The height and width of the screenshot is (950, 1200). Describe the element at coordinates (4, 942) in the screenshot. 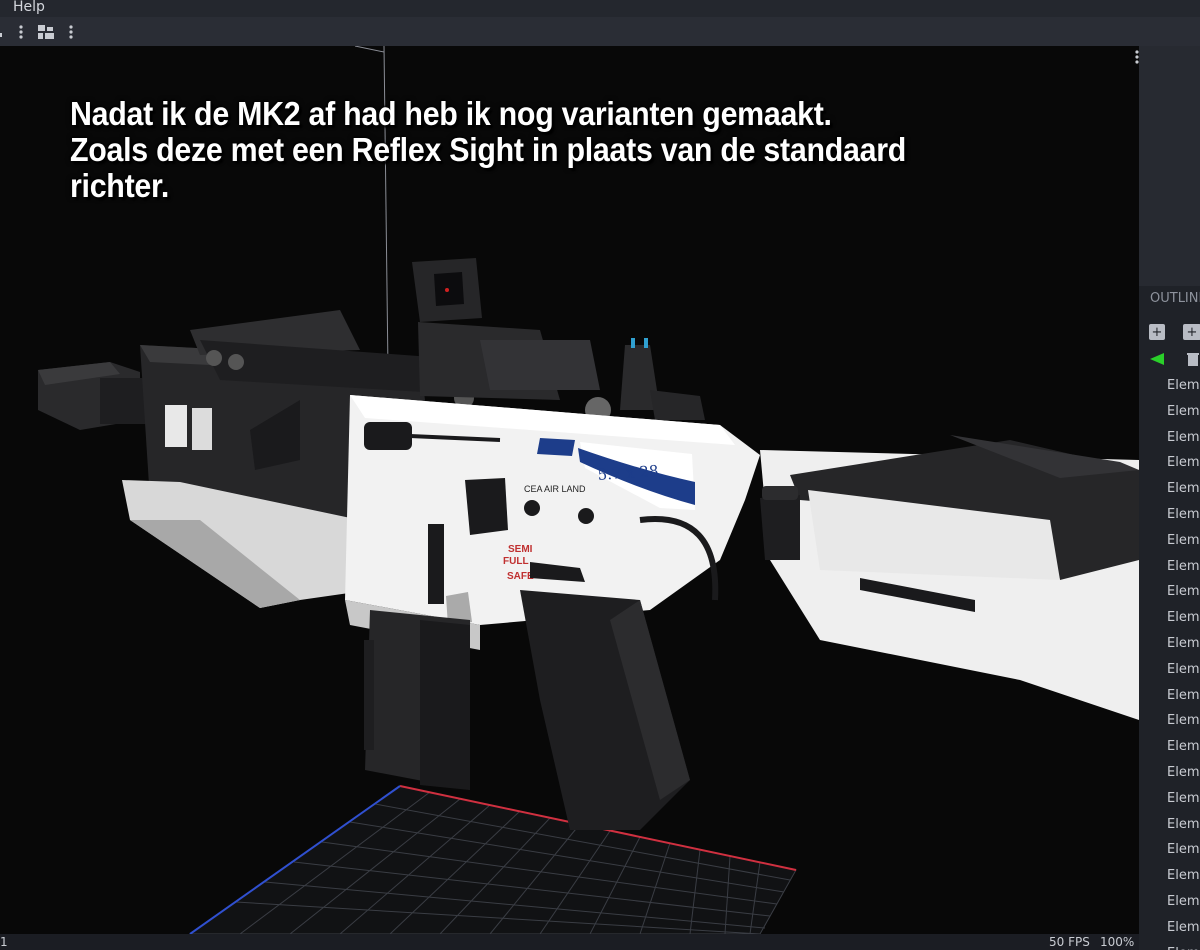

I see `status-left: 1` at that location.